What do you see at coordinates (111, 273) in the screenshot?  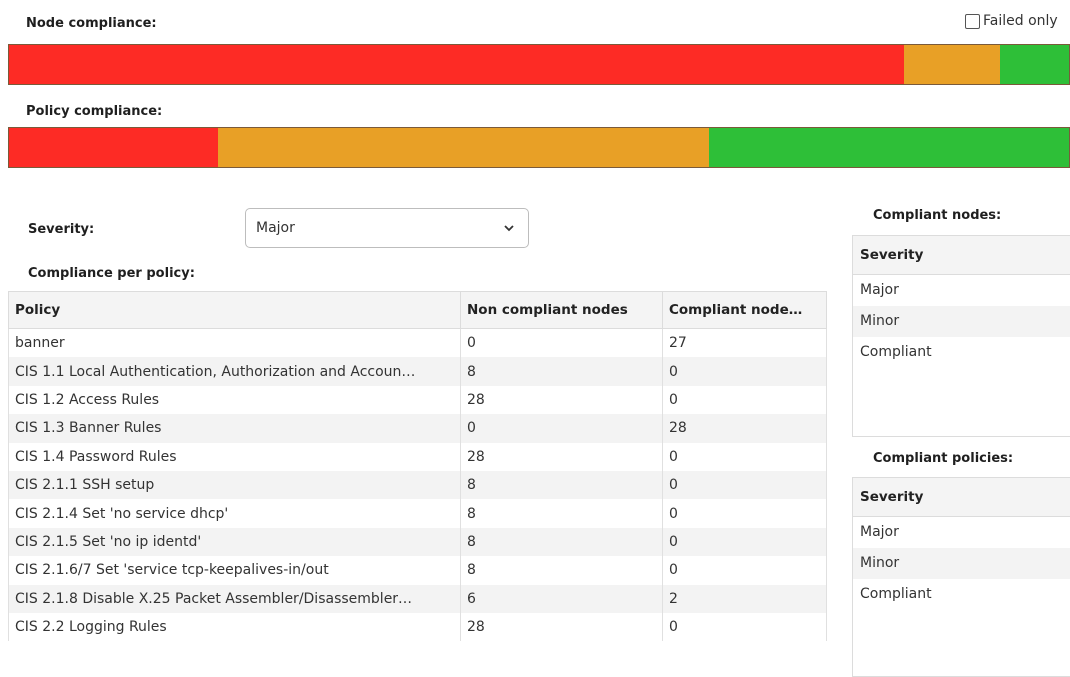 I see `compliance-per-policy-title: Compliance per policy:` at bounding box center [111, 273].